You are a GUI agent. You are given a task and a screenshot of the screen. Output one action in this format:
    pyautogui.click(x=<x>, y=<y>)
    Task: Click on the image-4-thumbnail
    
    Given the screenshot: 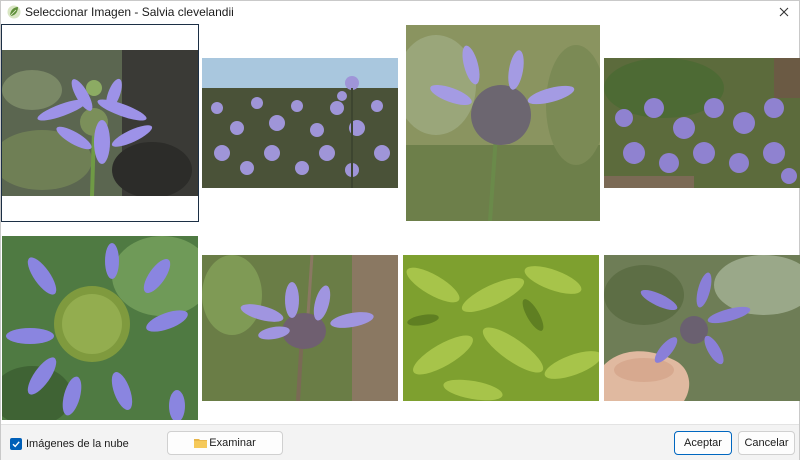 What is the action you would take?
    pyautogui.click(x=702, y=123)
    